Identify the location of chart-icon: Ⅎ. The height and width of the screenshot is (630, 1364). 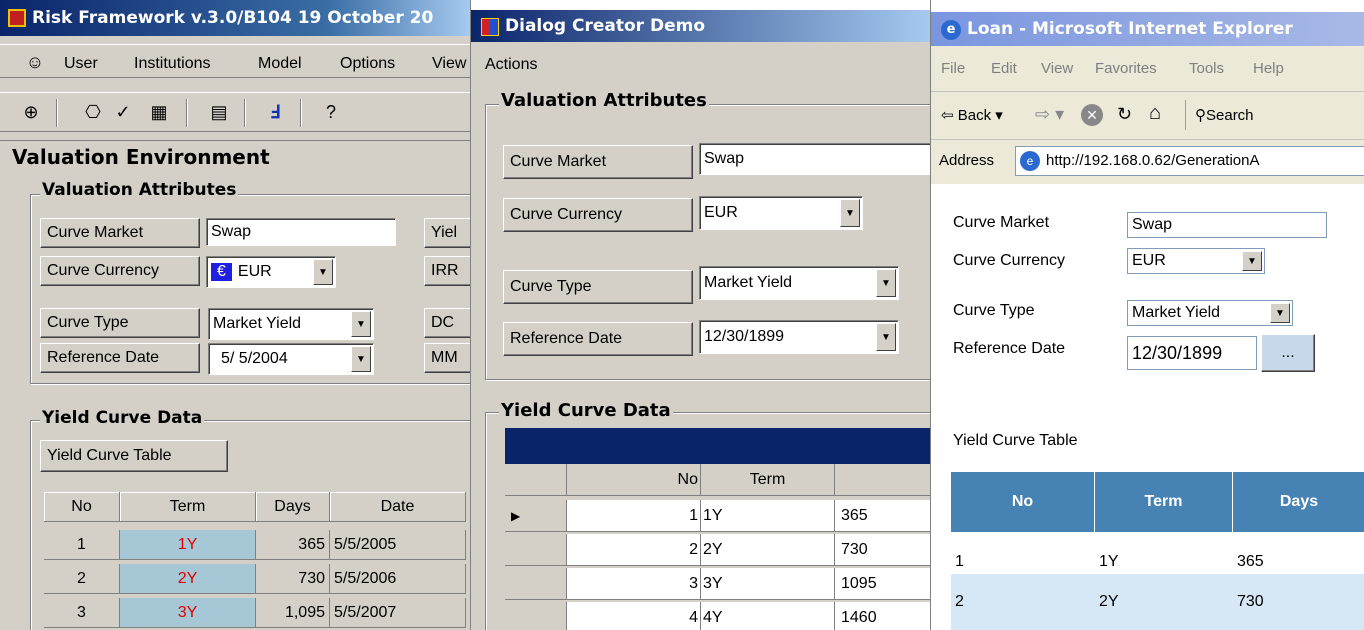
(275, 112).